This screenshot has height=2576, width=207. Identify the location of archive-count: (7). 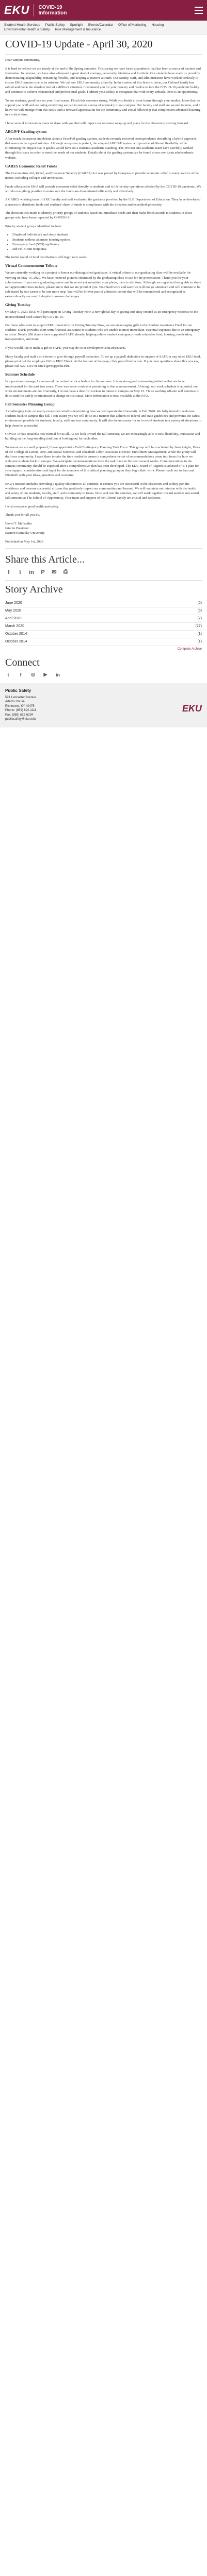
(200, 618).